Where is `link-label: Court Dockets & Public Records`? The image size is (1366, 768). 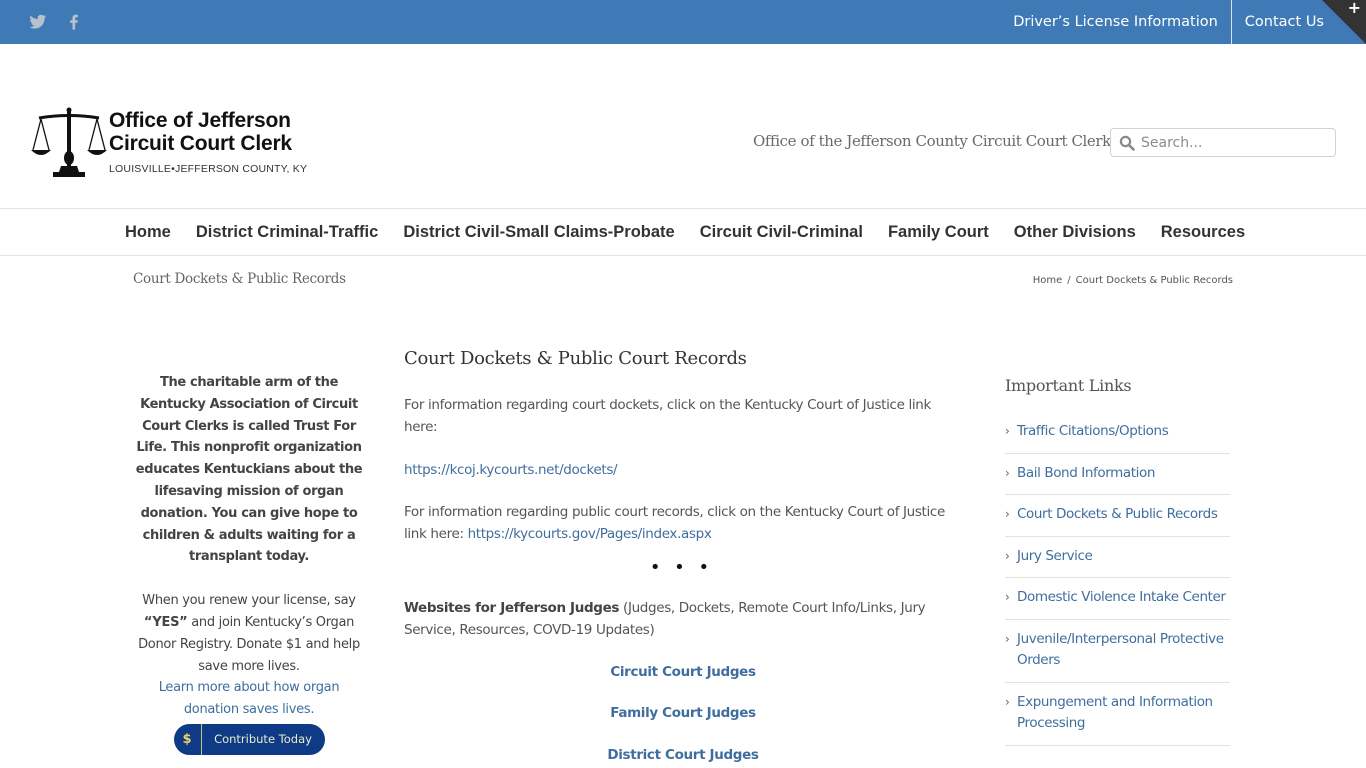 link-label: Court Dockets & Public Records is located at coordinates (1117, 514).